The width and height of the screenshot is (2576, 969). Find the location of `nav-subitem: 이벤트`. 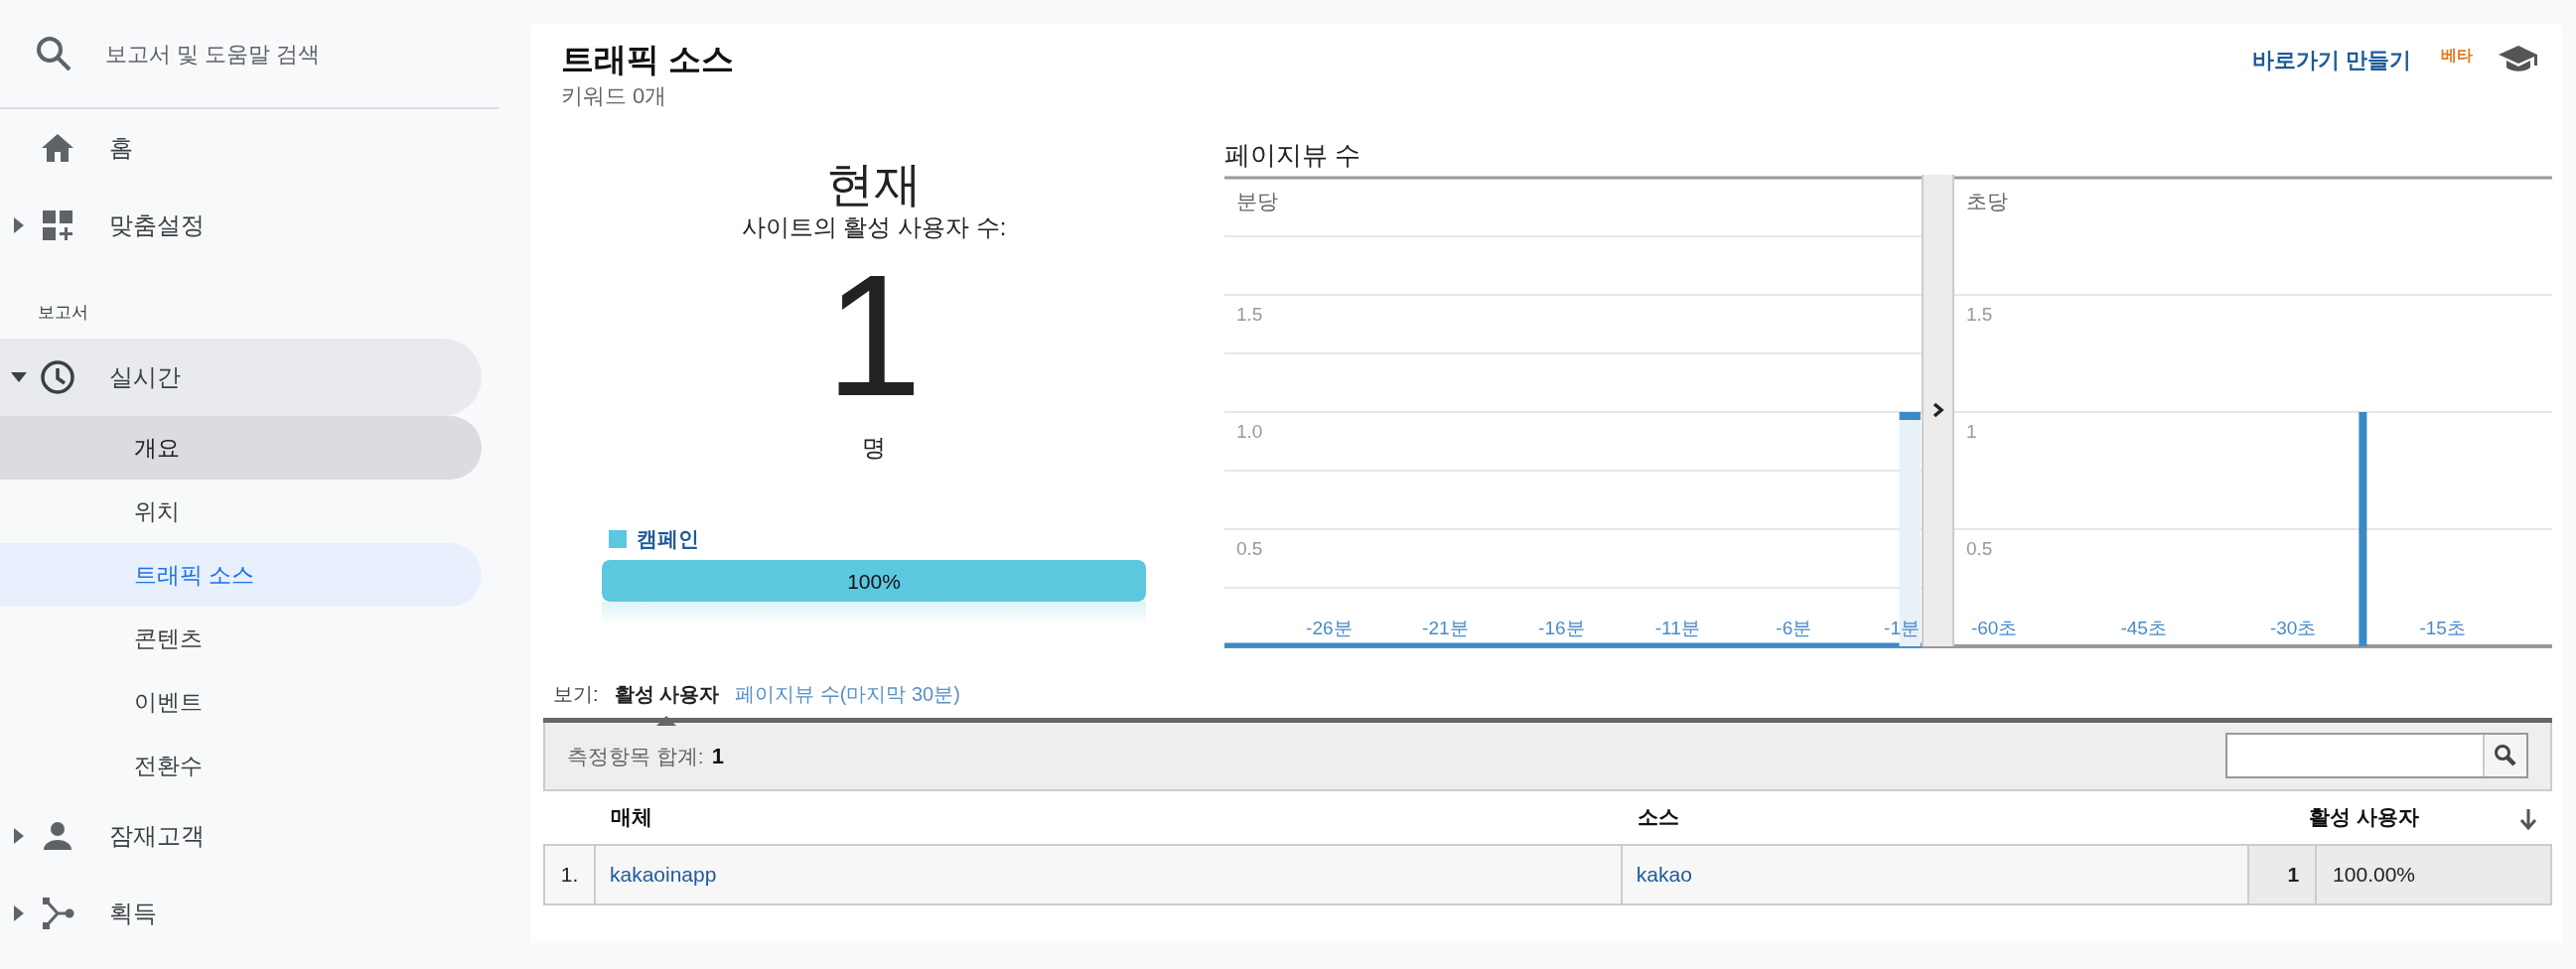

nav-subitem: 이벤트 is located at coordinates (241, 702).